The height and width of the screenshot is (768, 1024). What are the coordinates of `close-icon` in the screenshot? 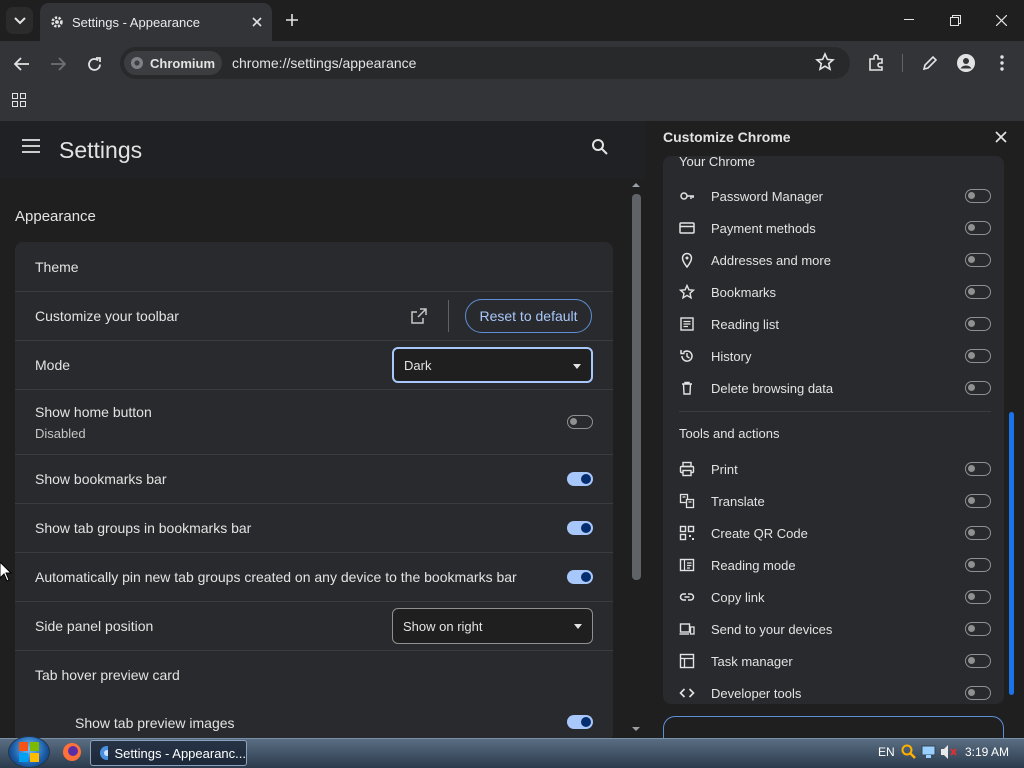 It's located at (257, 22).